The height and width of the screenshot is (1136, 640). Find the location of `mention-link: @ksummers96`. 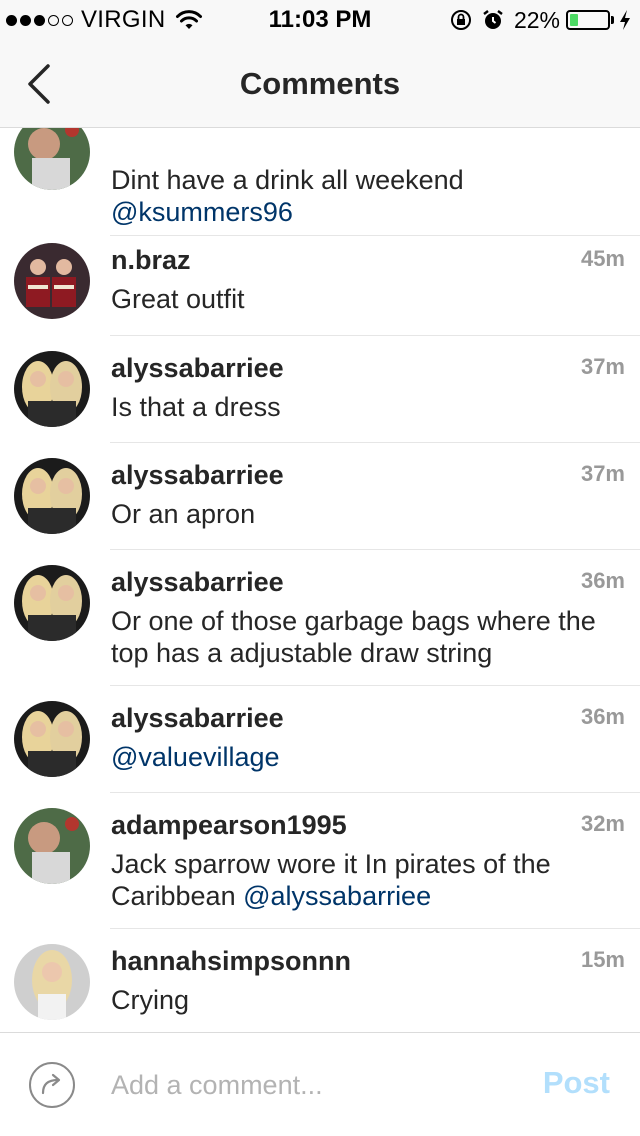

mention-link: @ksummers96 is located at coordinates (202, 212).